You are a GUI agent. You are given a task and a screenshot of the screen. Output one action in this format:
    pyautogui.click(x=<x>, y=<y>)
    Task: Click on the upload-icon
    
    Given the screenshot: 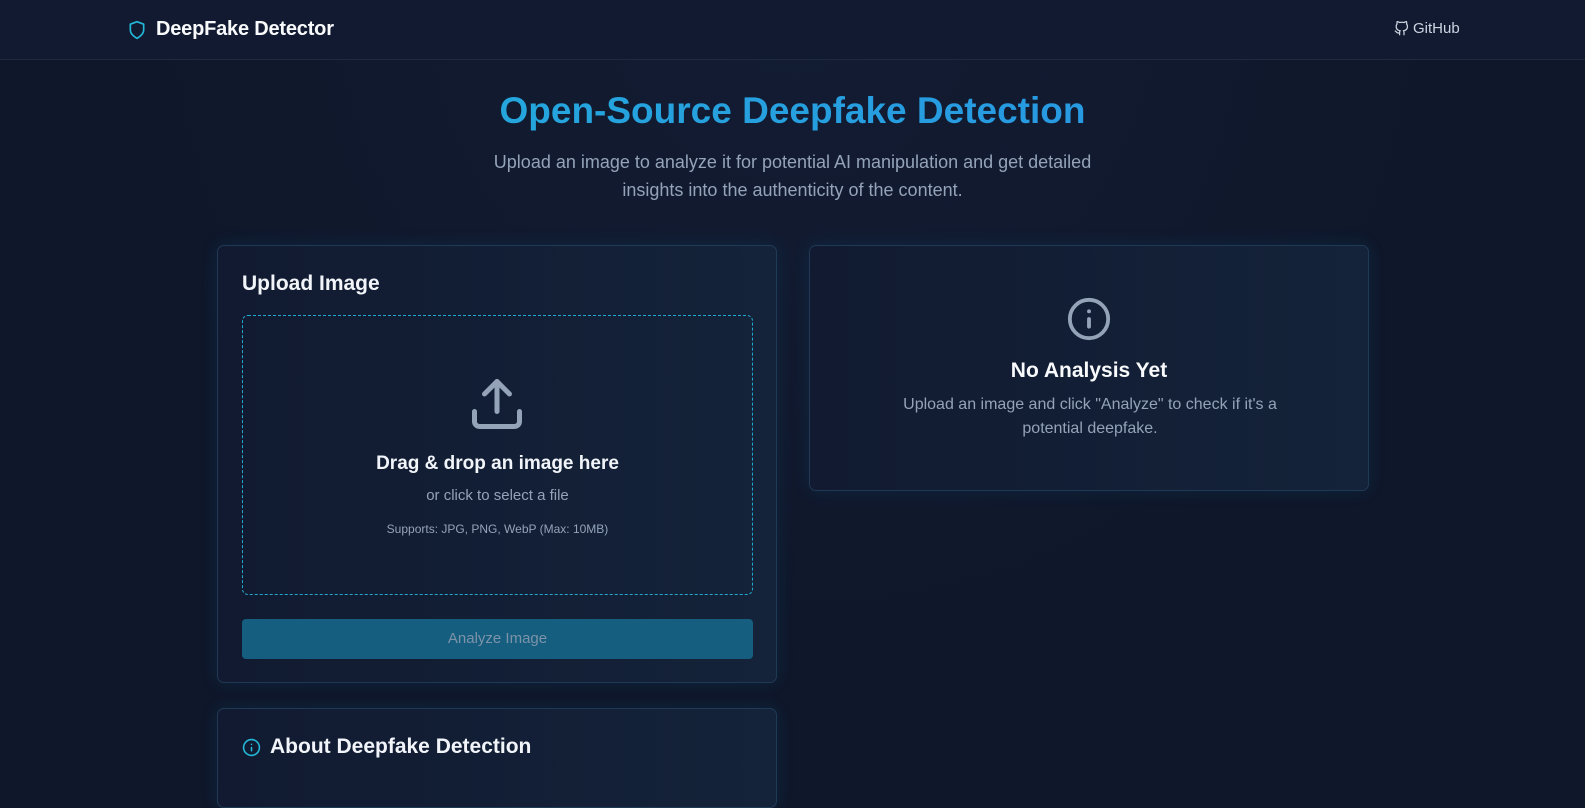 What is the action you would take?
    pyautogui.click(x=497, y=404)
    